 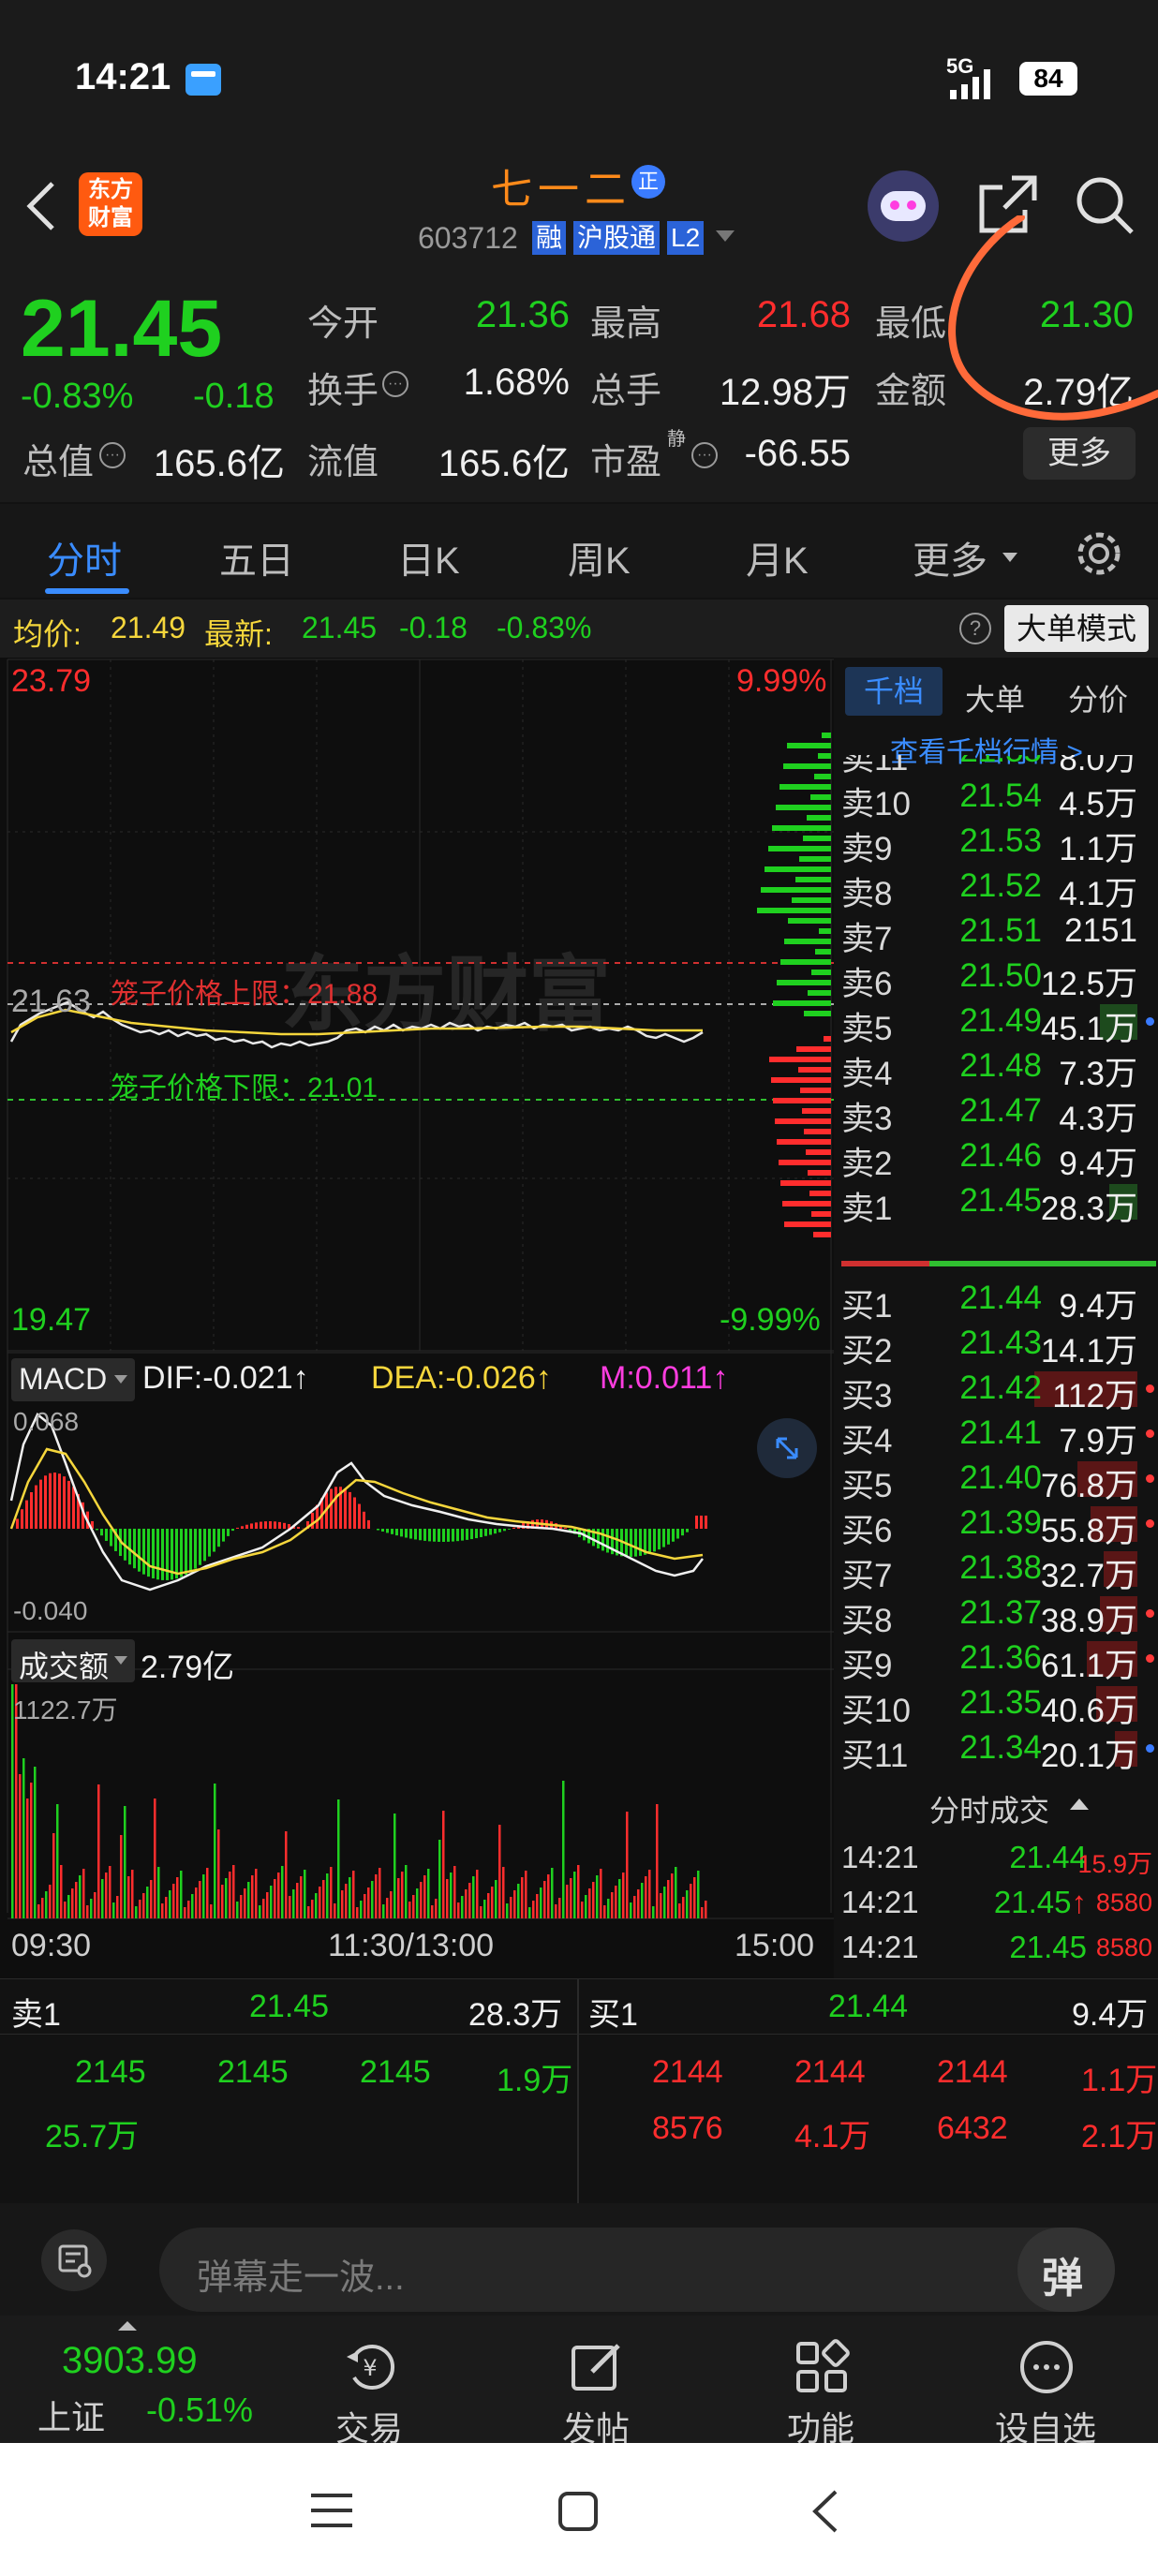 What do you see at coordinates (1119, 2080) in the screenshot?
I see `buy-queue-order: 1.1万` at bounding box center [1119, 2080].